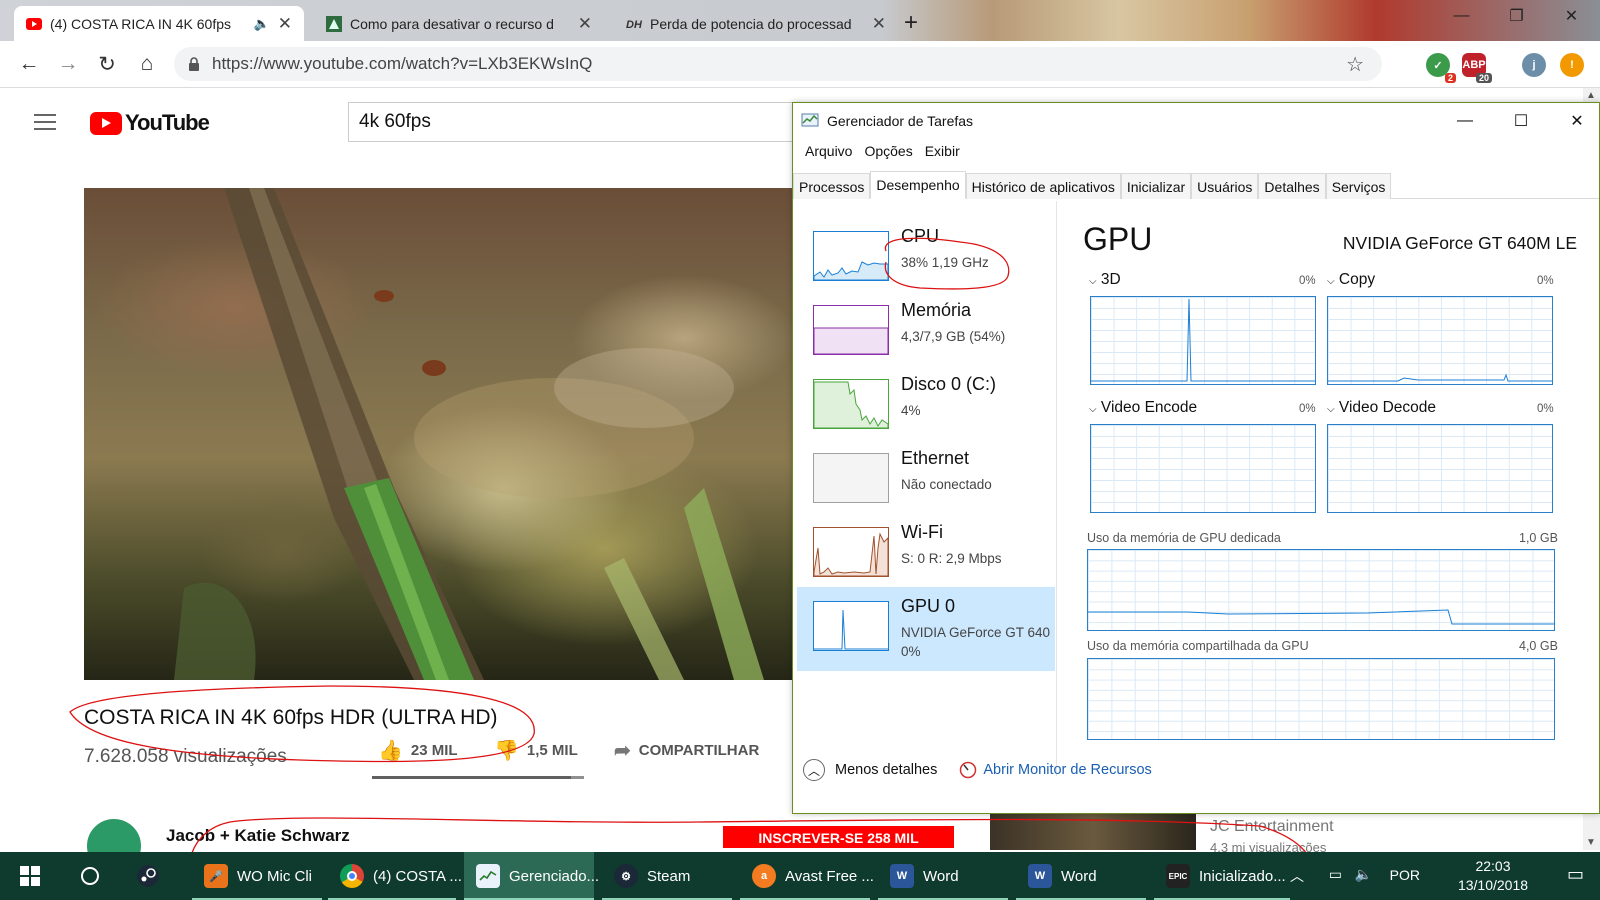 The image size is (1600, 900). What do you see at coordinates (926, 402) in the screenshot?
I see `resource-disk: Disco 0 (C:) 4%` at bounding box center [926, 402].